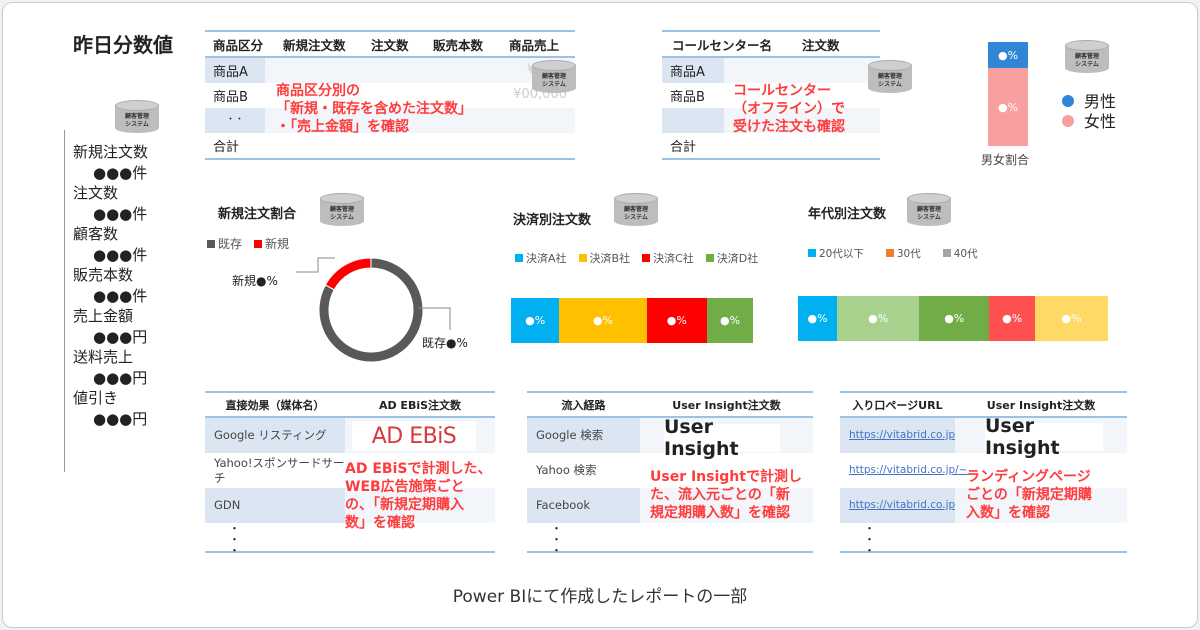 The image size is (1200, 630). I want to click on legend-label: 女性, so click(1100, 121).